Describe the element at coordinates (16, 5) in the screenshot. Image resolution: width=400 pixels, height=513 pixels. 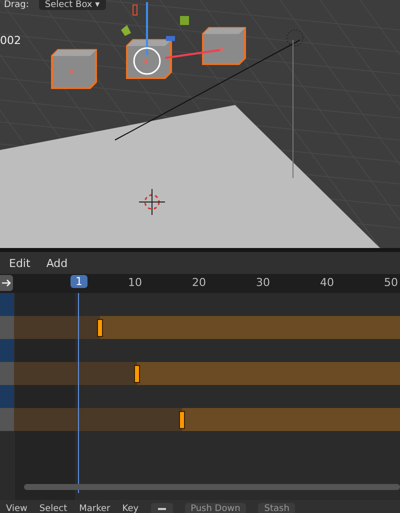
I see `drag-label: Drag:` at that location.